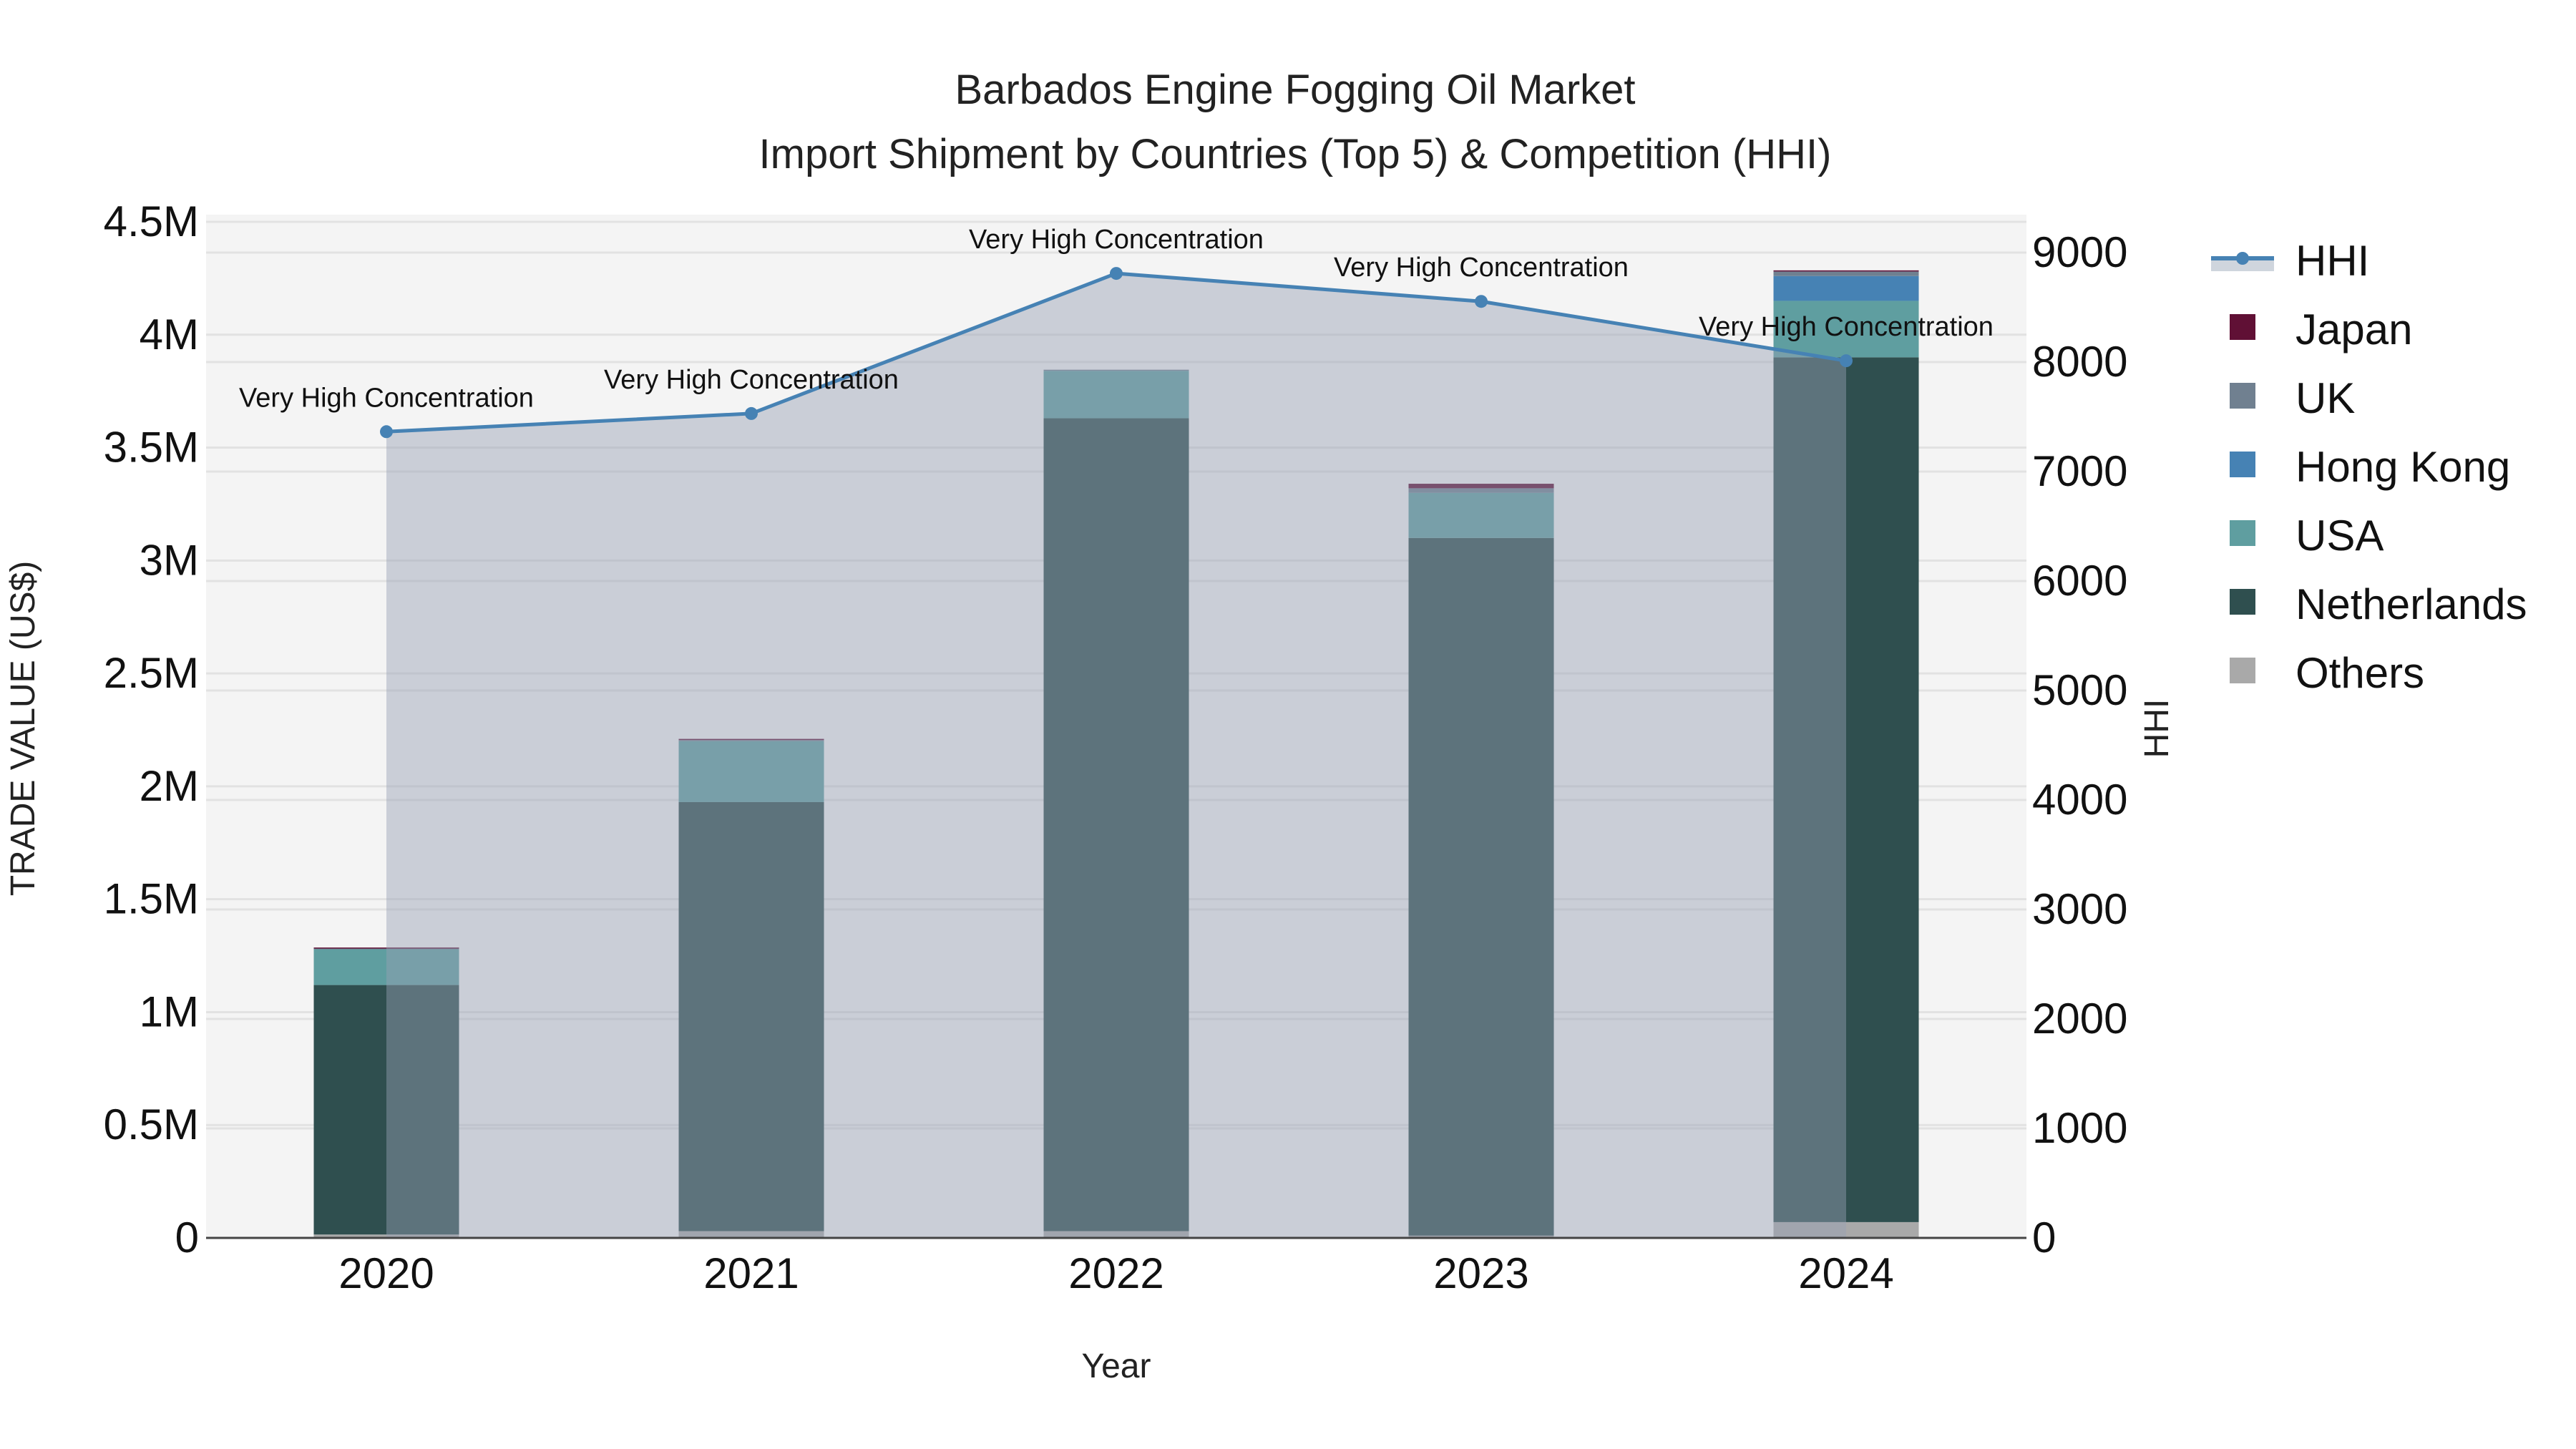 The image size is (2576, 1449). Describe the element at coordinates (2403, 467) in the screenshot. I see `legend-label: Hong Kong` at that location.